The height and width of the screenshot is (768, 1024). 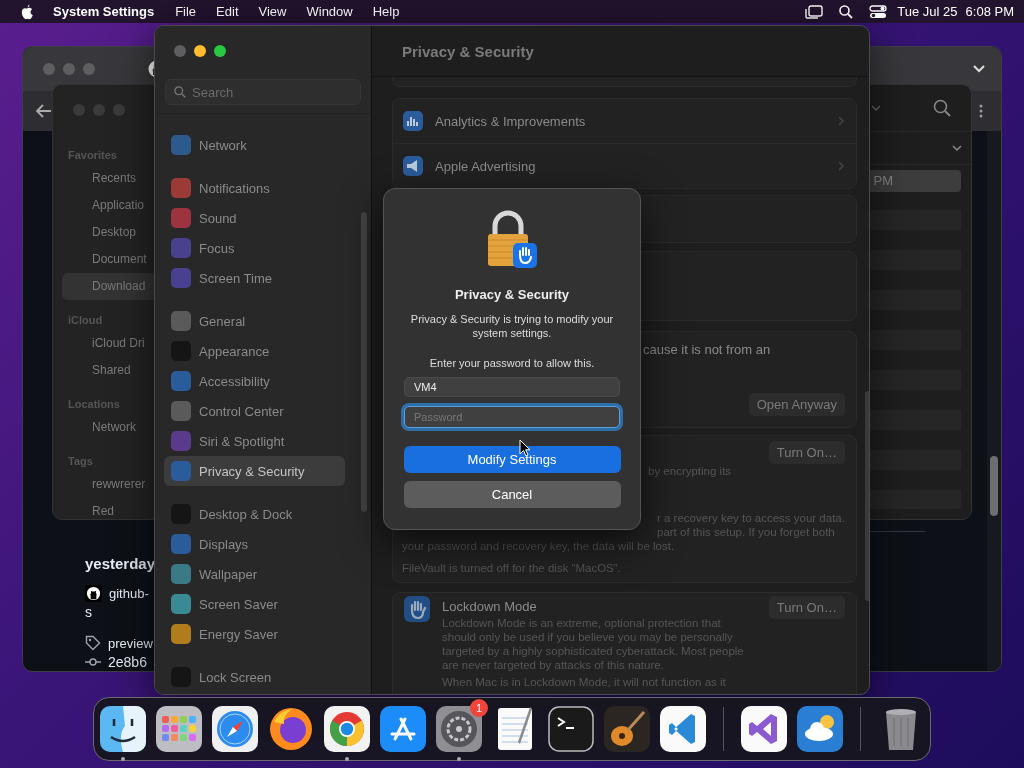 I want to click on sidebar-item: Screen Saver, so click(x=254, y=604).